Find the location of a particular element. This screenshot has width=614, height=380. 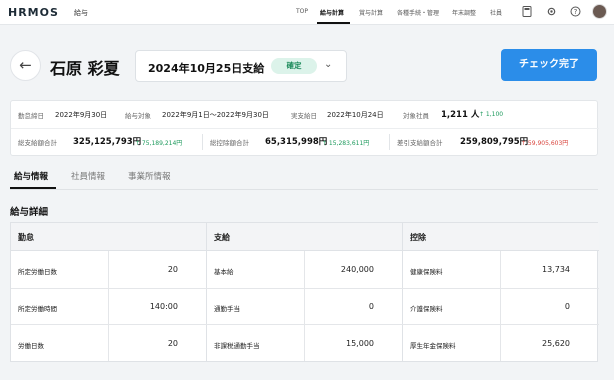

summary-divider is located at coordinates (305, 128).